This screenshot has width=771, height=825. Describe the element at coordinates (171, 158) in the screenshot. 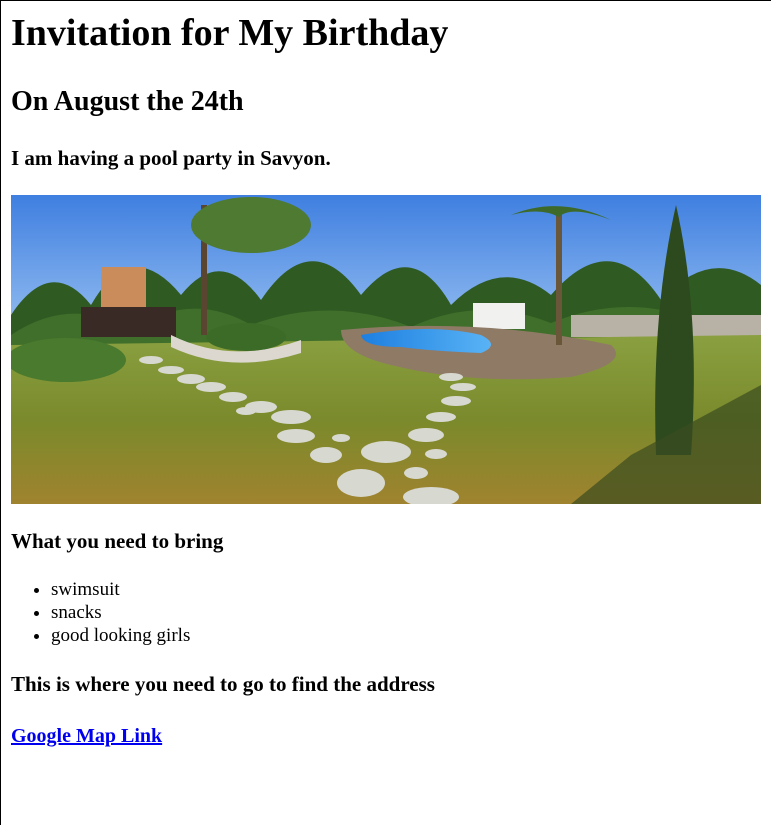

I see `party-heading: I am having a pool party in Savyon.` at that location.